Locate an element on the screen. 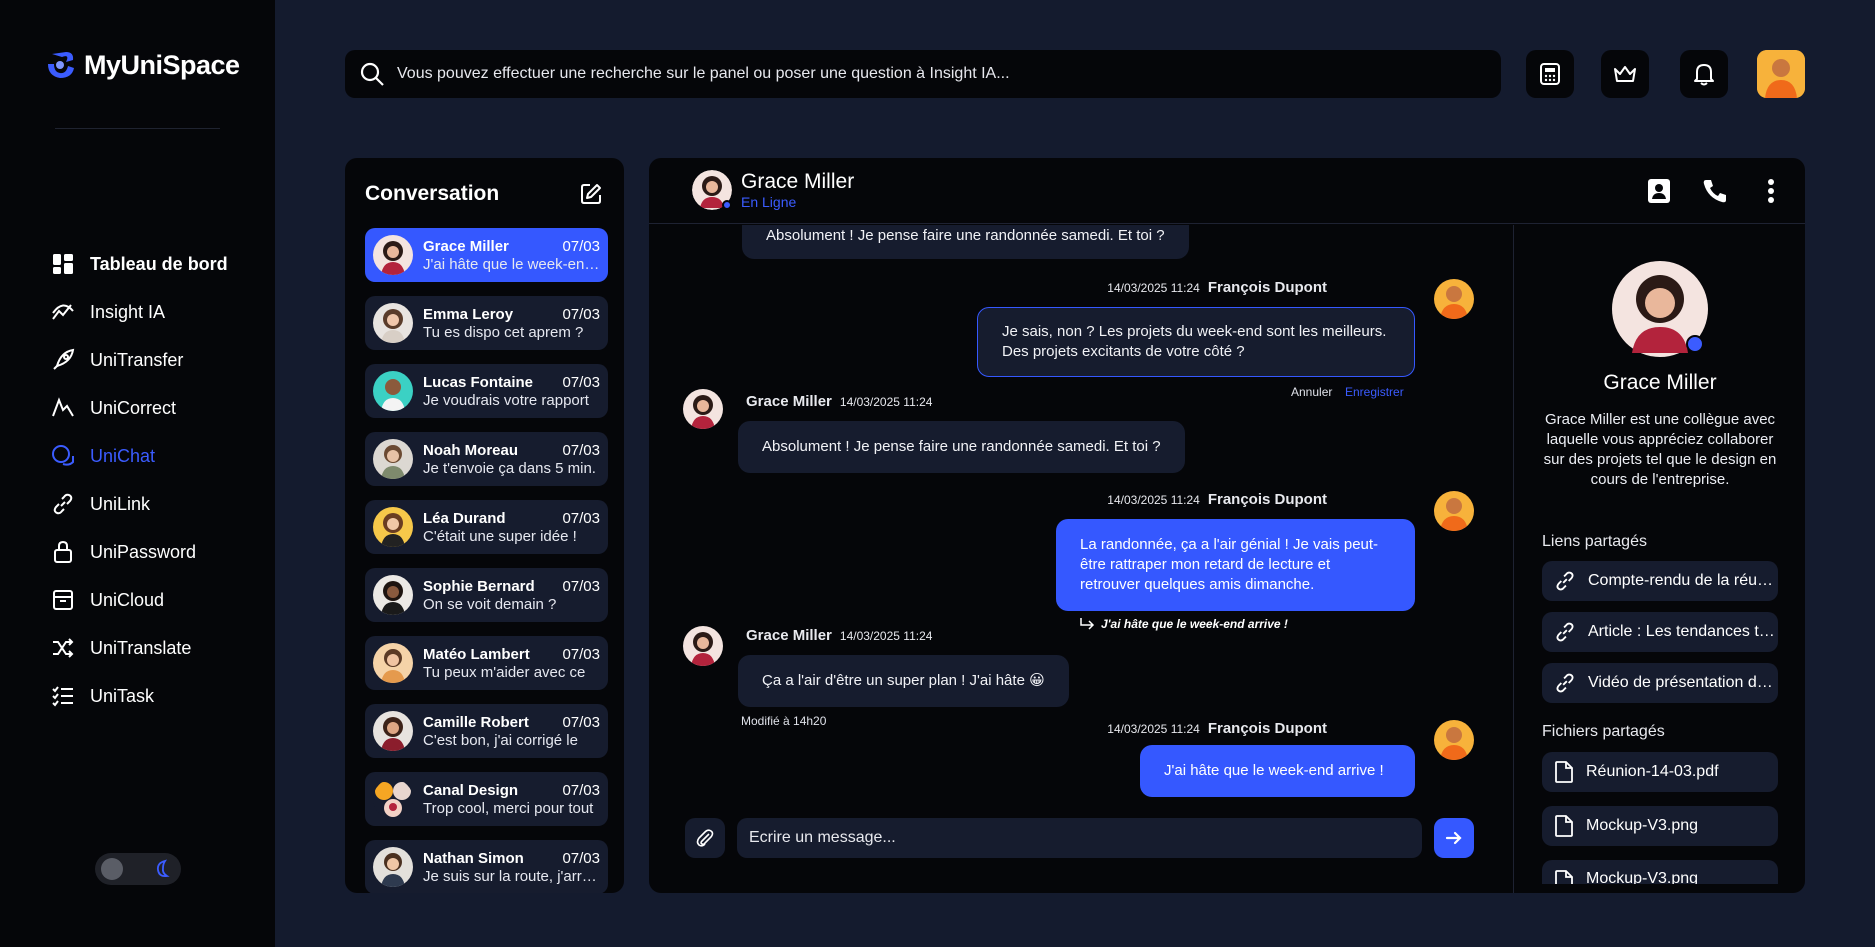 The height and width of the screenshot is (947, 1875). nav-item-insight: Insight IA is located at coordinates (139, 312).